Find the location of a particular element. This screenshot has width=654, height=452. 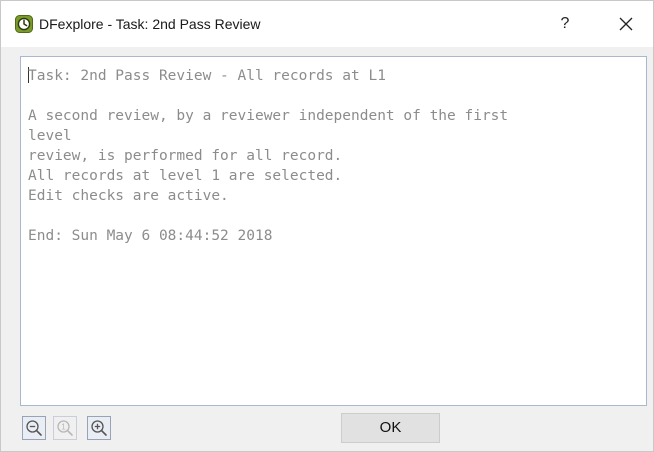

zoom-in-button is located at coordinates (99, 428).